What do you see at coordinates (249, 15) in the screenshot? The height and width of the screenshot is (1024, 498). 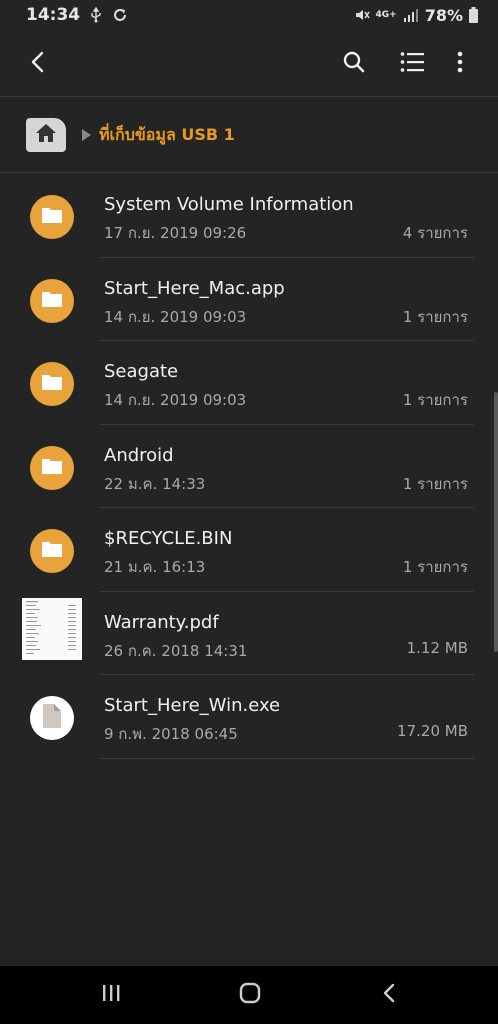 I see `status-bar: 14:34 4G+ 78%` at bounding box center [249, 15].